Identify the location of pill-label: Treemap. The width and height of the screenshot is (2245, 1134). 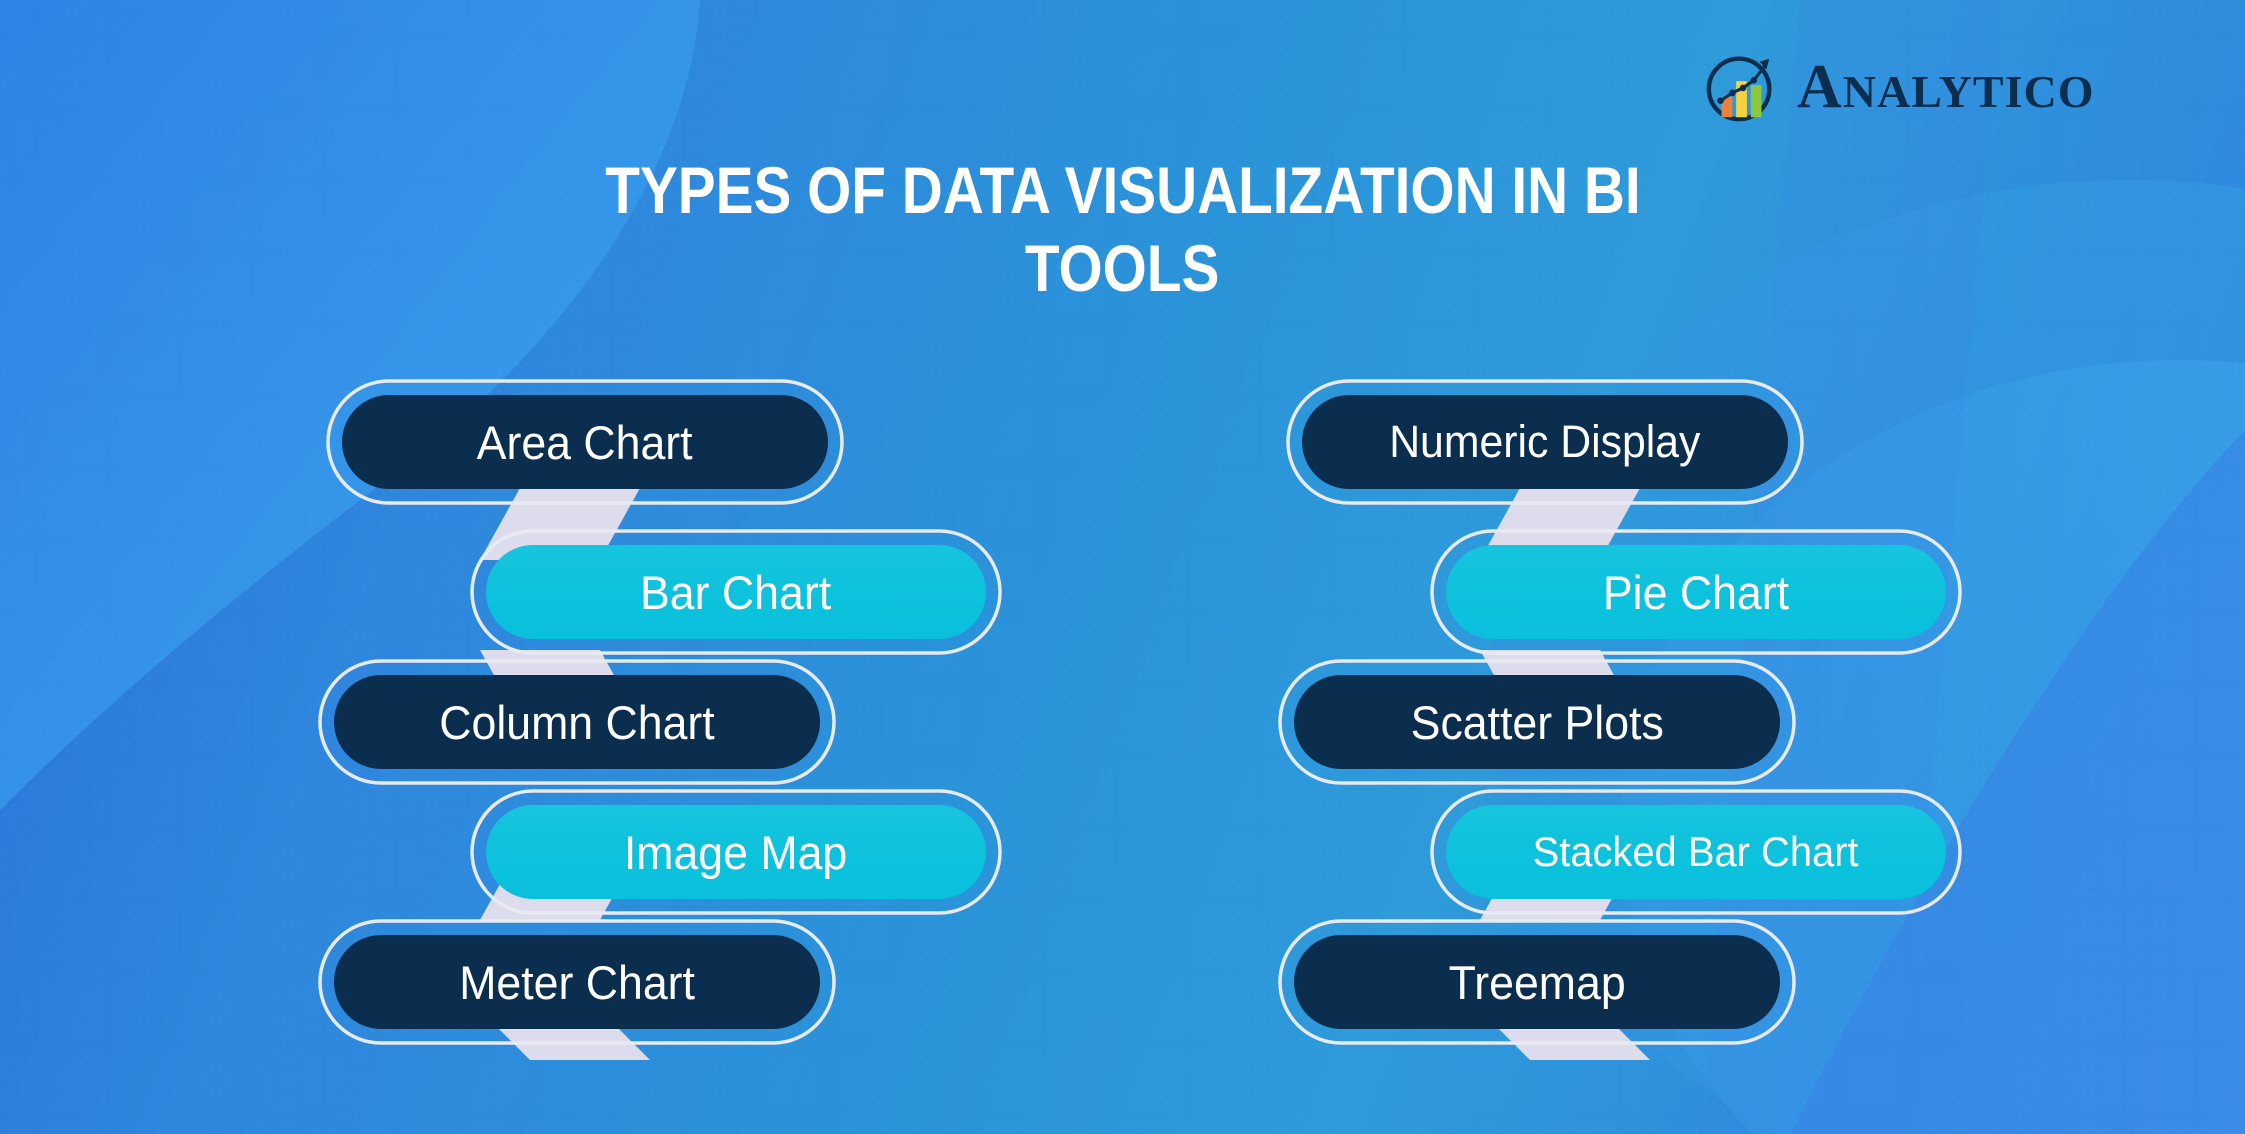
(1537, 982).